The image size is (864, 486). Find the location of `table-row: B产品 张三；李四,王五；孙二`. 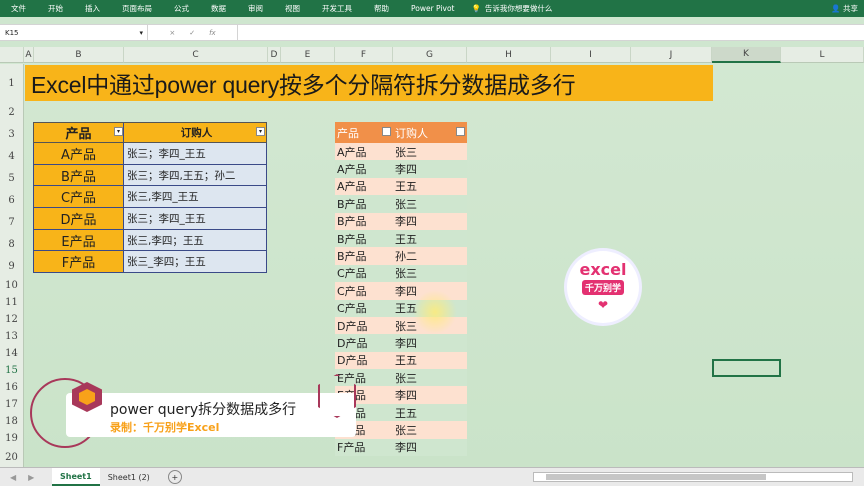

table-row: B产品 张三；李四,王五；孙二 is located at coordinates (150, 175).